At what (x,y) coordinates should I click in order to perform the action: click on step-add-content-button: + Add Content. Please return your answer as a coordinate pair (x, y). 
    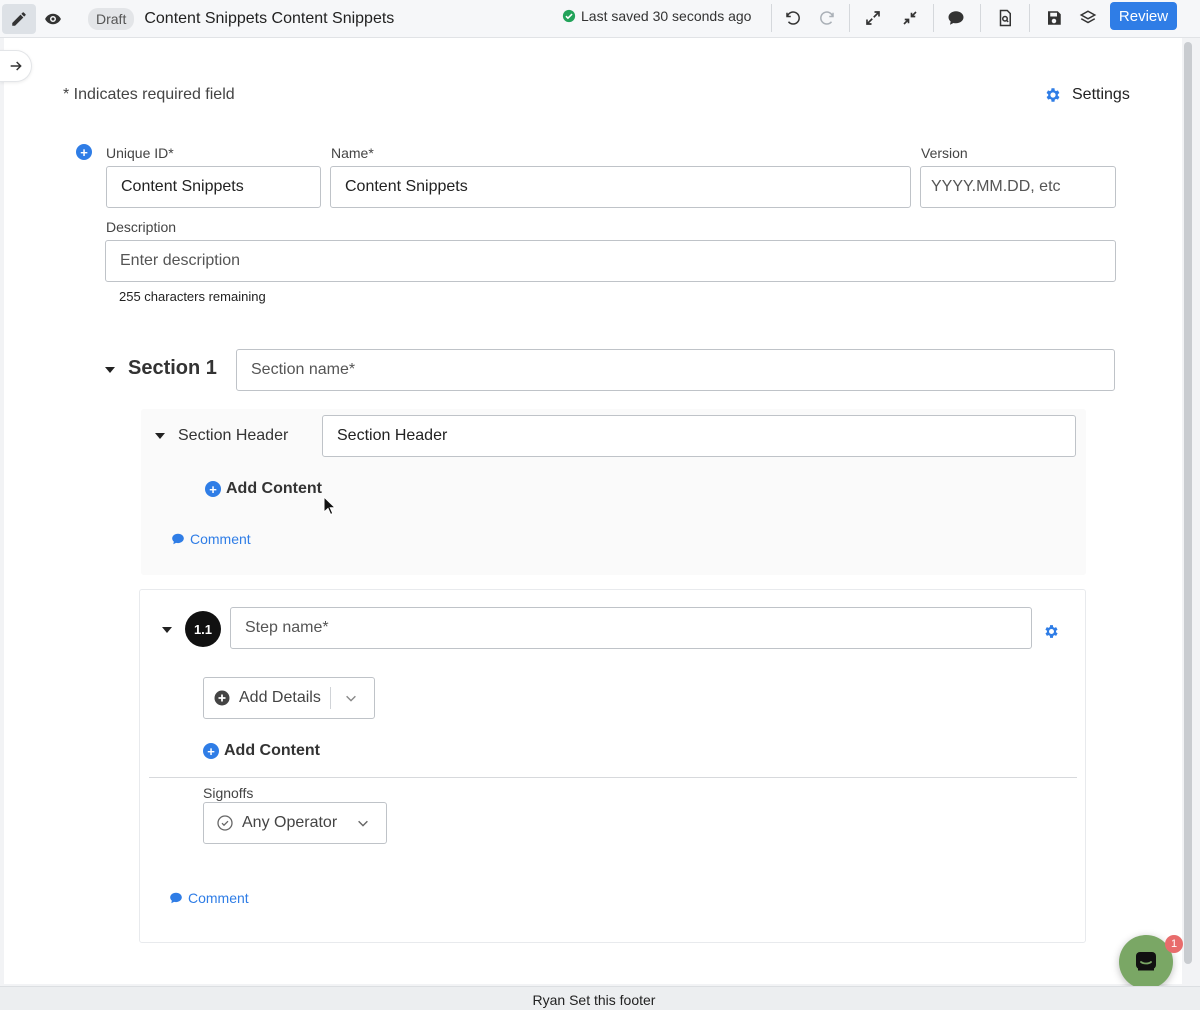
    Looking at the image, I should click on (261, 751).